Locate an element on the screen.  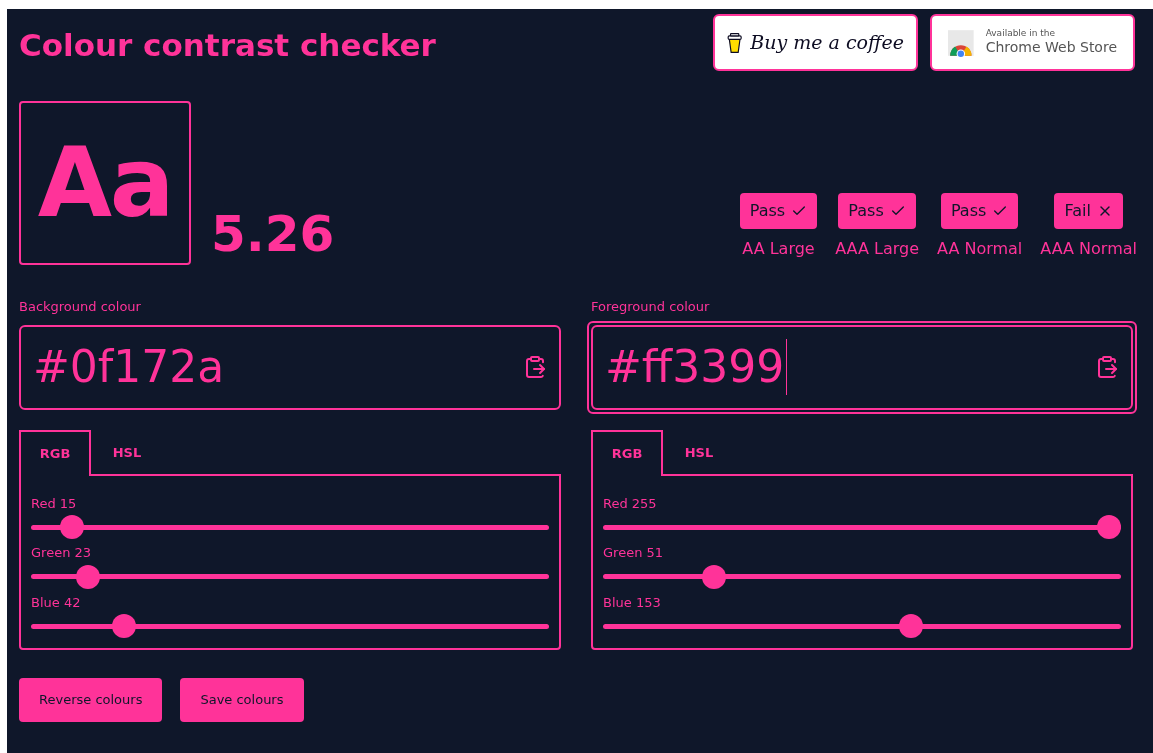
buy-me-a-coffee-button: Buy me a coffee is located at coordinates (815, 42).